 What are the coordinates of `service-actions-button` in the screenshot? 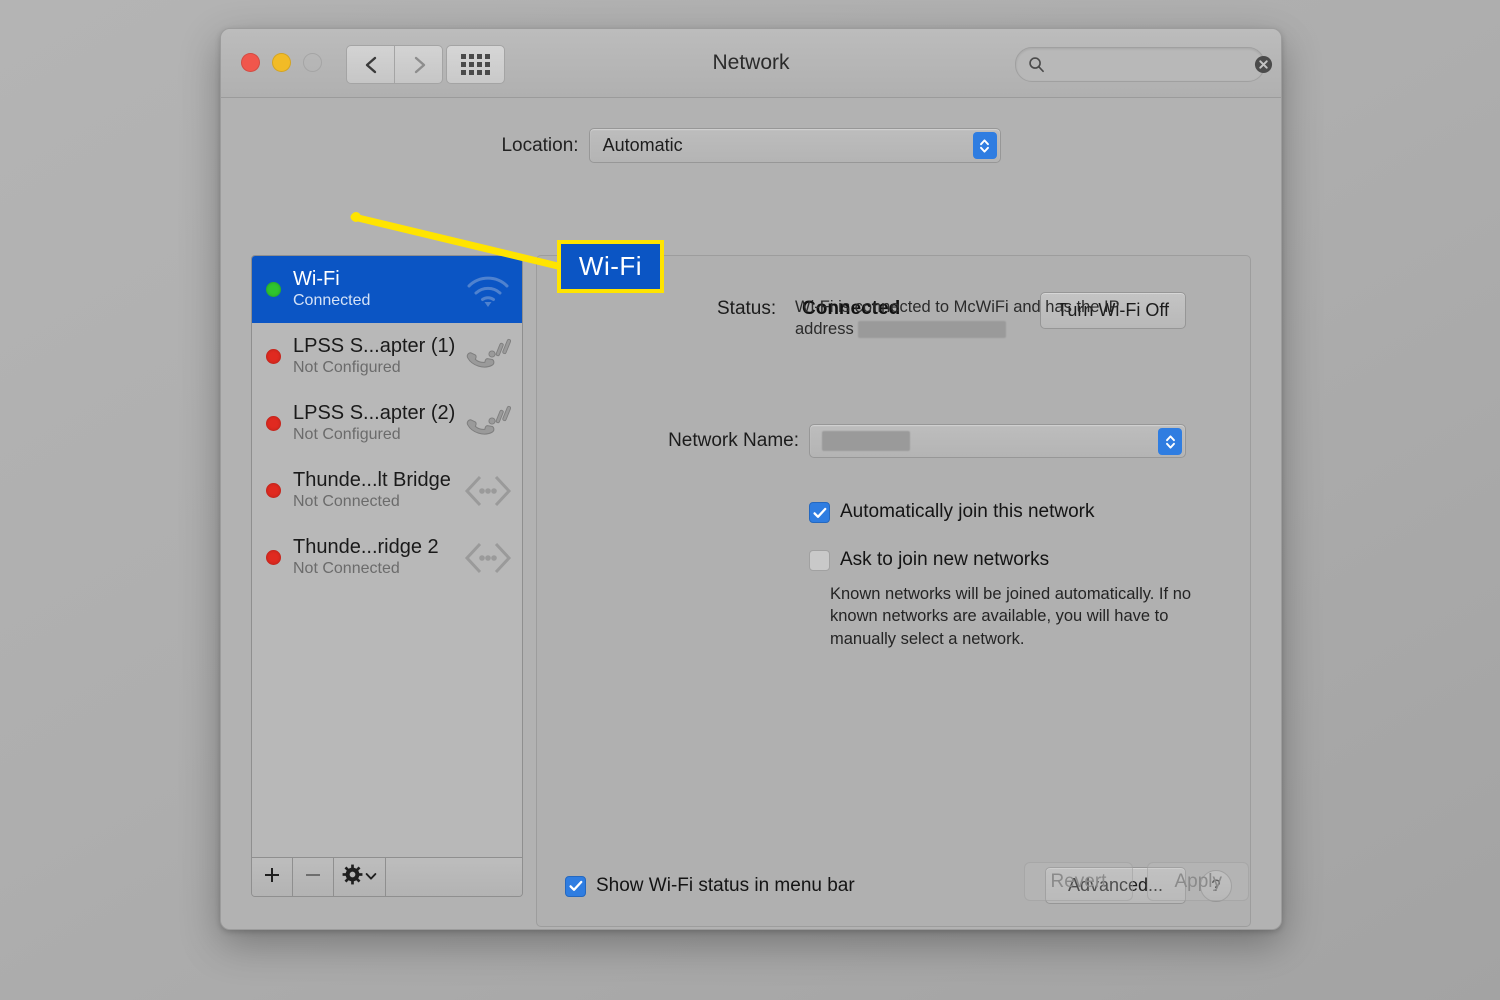 It's located at (360, 877).